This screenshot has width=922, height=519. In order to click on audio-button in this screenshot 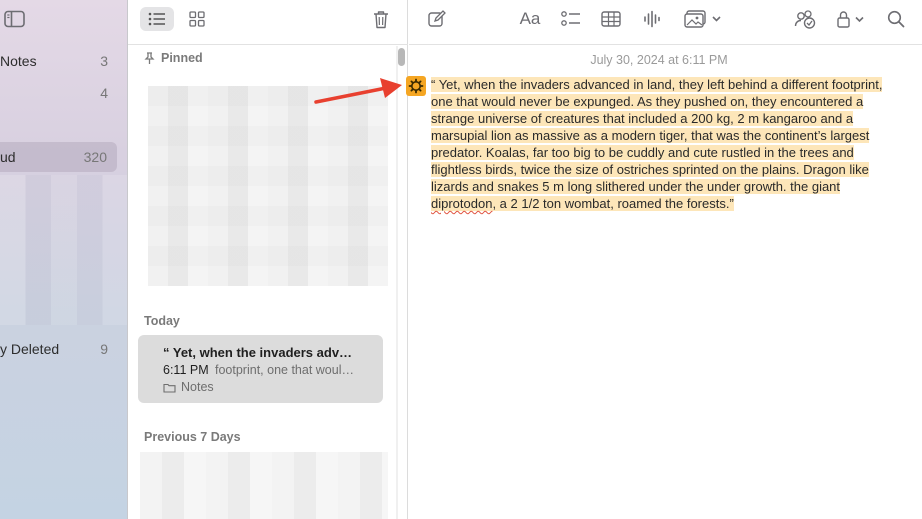, I will do `click(652, 19)`.